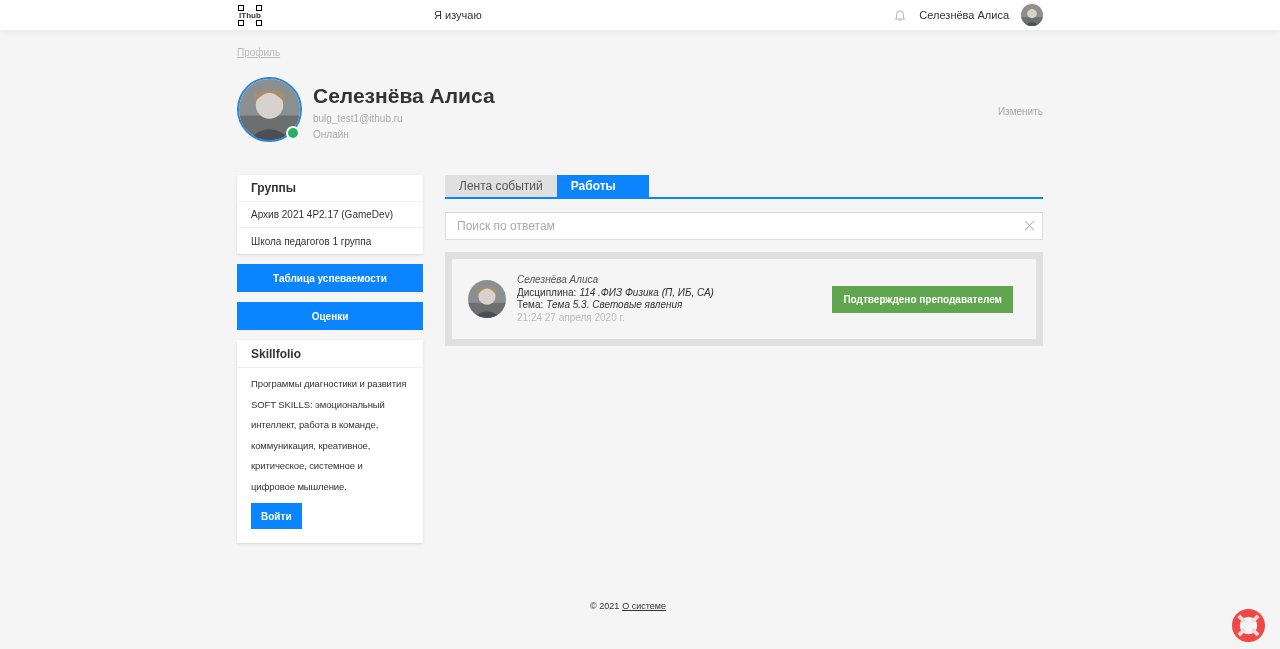  I want to click on card-title: Группы, so click(330, 188).